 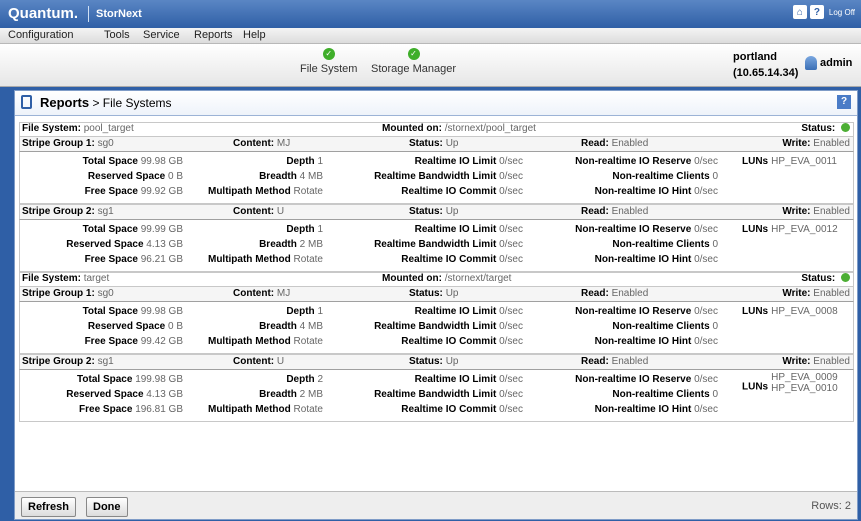 What do you see at coordinates (766, 73) in the screenshot?
I see `host-ip: (10.65.14.34)` at bounding box center [766, 73].